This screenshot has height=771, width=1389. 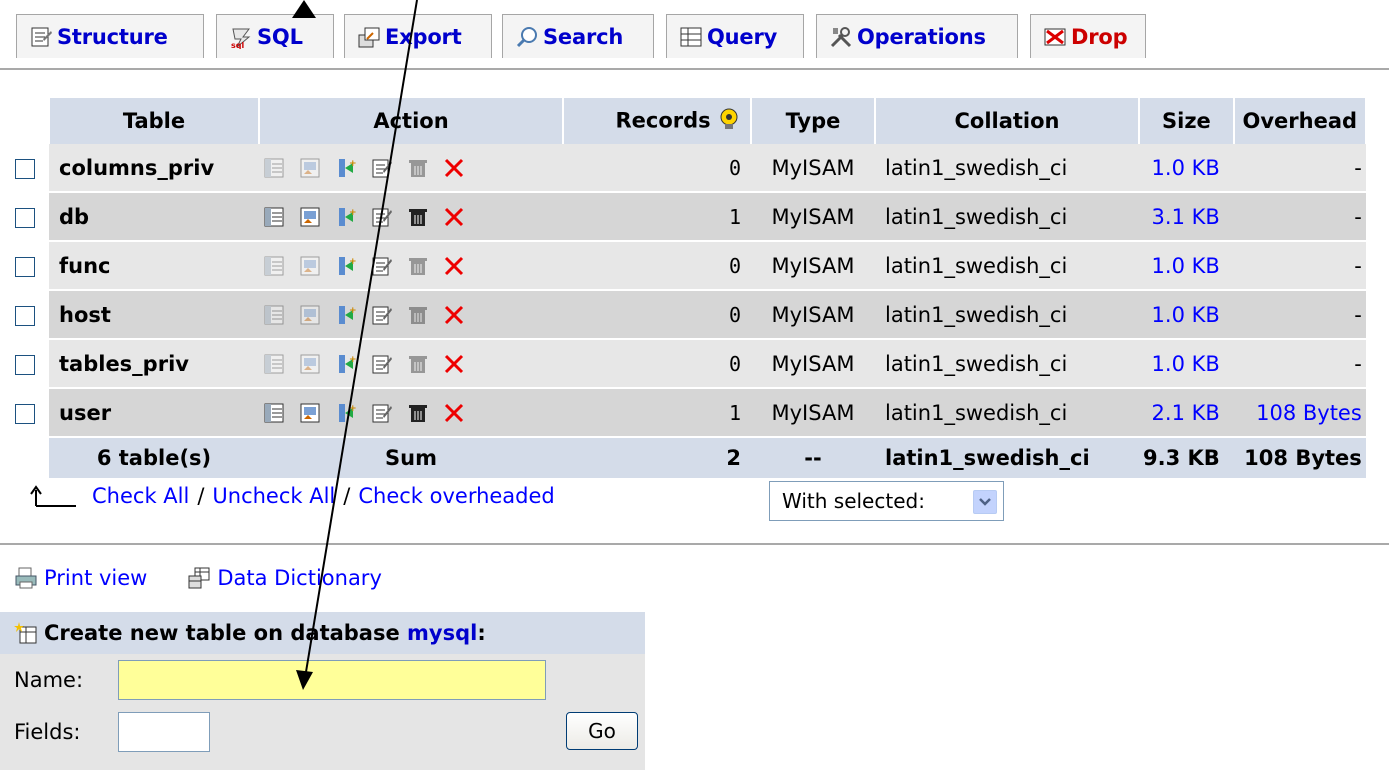 What do you see at coordinates (1186, 217) in the screenshot?
I see `row-size-link: 3.1 KB` at bounding box center [1186, 217].